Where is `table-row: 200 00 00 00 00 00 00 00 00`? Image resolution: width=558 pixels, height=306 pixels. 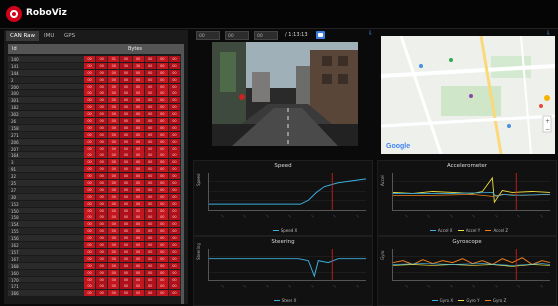 table-row: 200 00 00 00 00 00 00 00 00 is located at coordinates (96, 87).